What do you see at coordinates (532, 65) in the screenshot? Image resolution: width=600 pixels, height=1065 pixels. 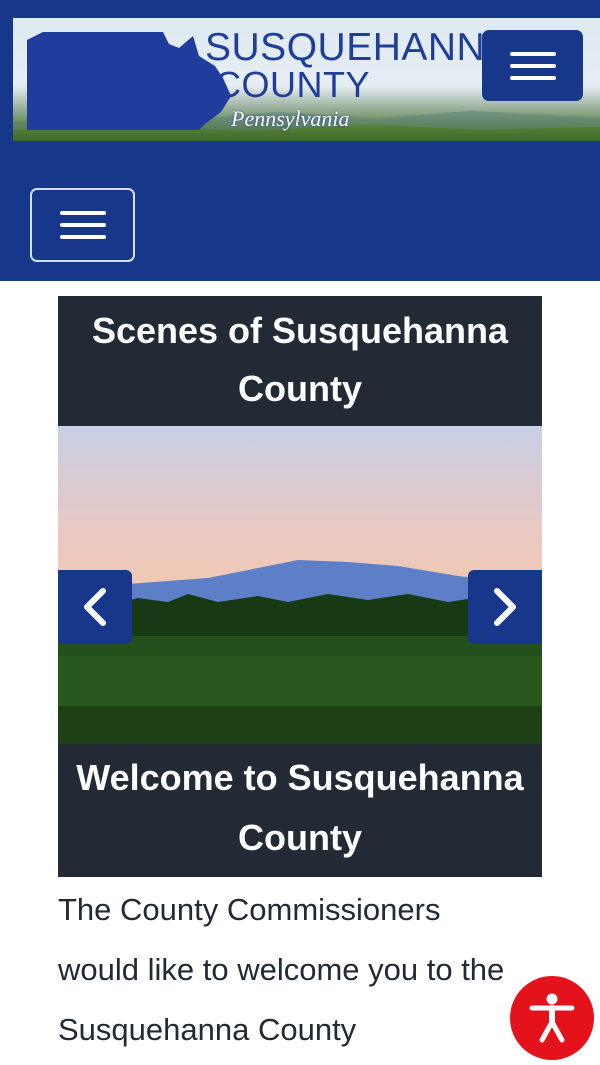 I see `top-menu-toggle-button` at bounding box center [532, 65].